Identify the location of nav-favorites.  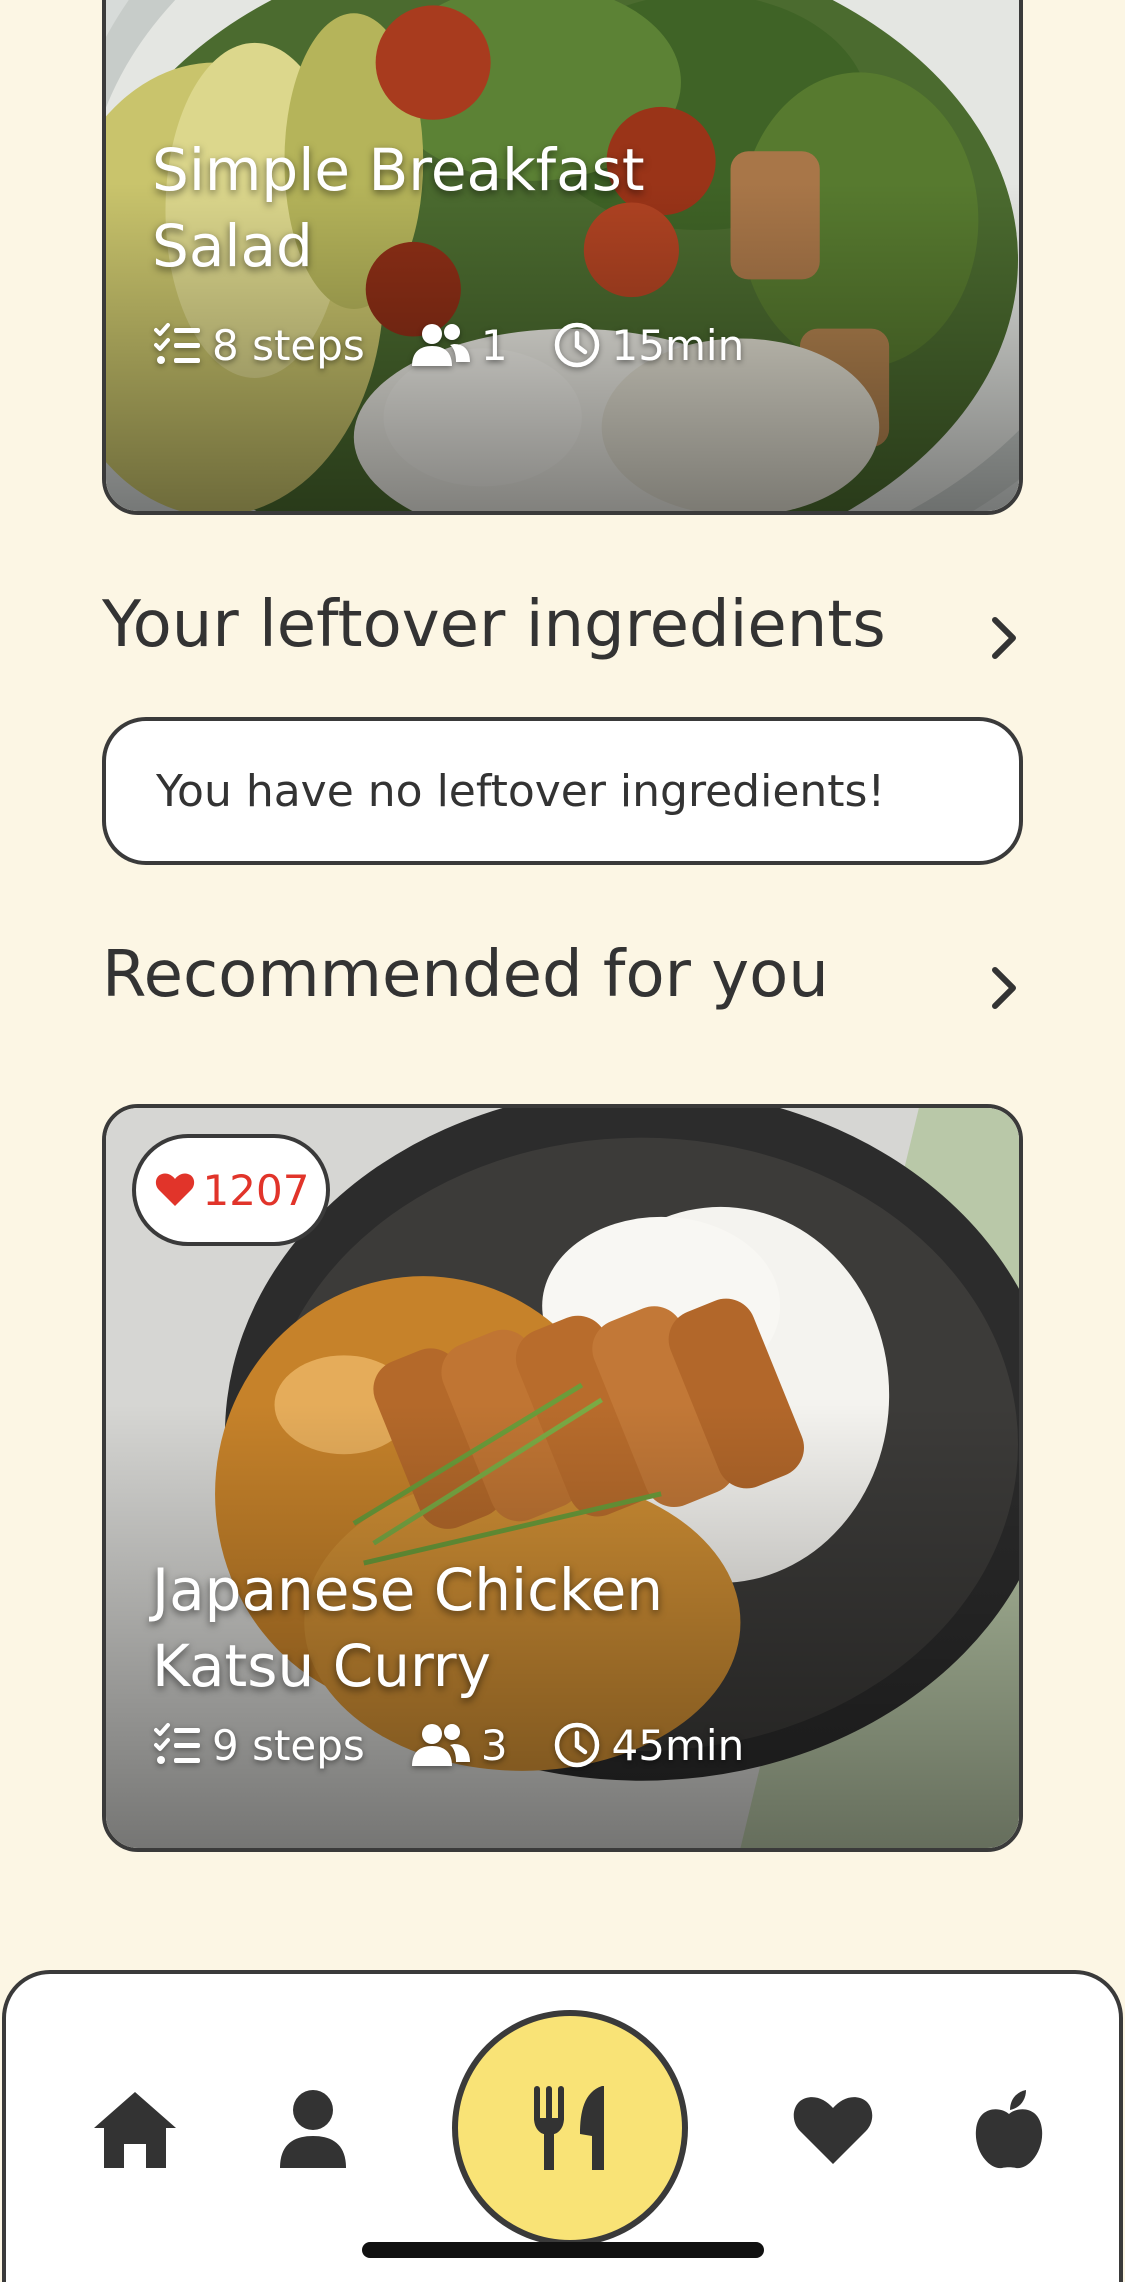
(833, 2129).